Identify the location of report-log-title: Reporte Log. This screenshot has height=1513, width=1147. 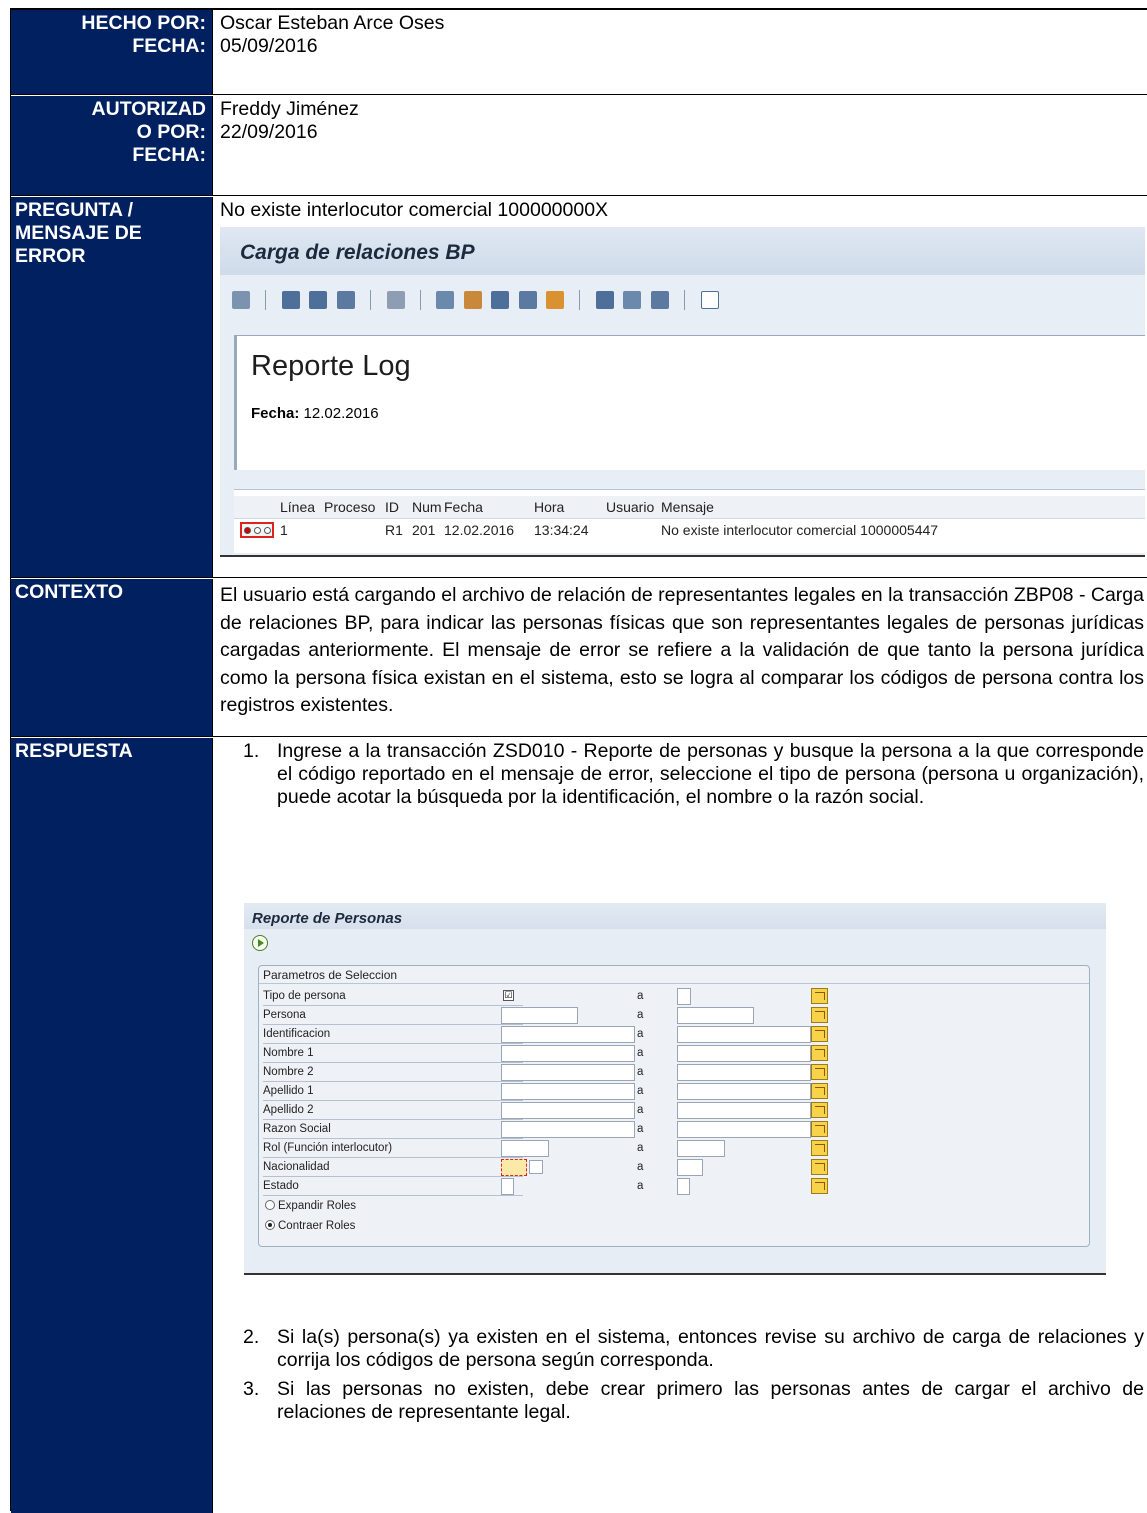
(331, 366).